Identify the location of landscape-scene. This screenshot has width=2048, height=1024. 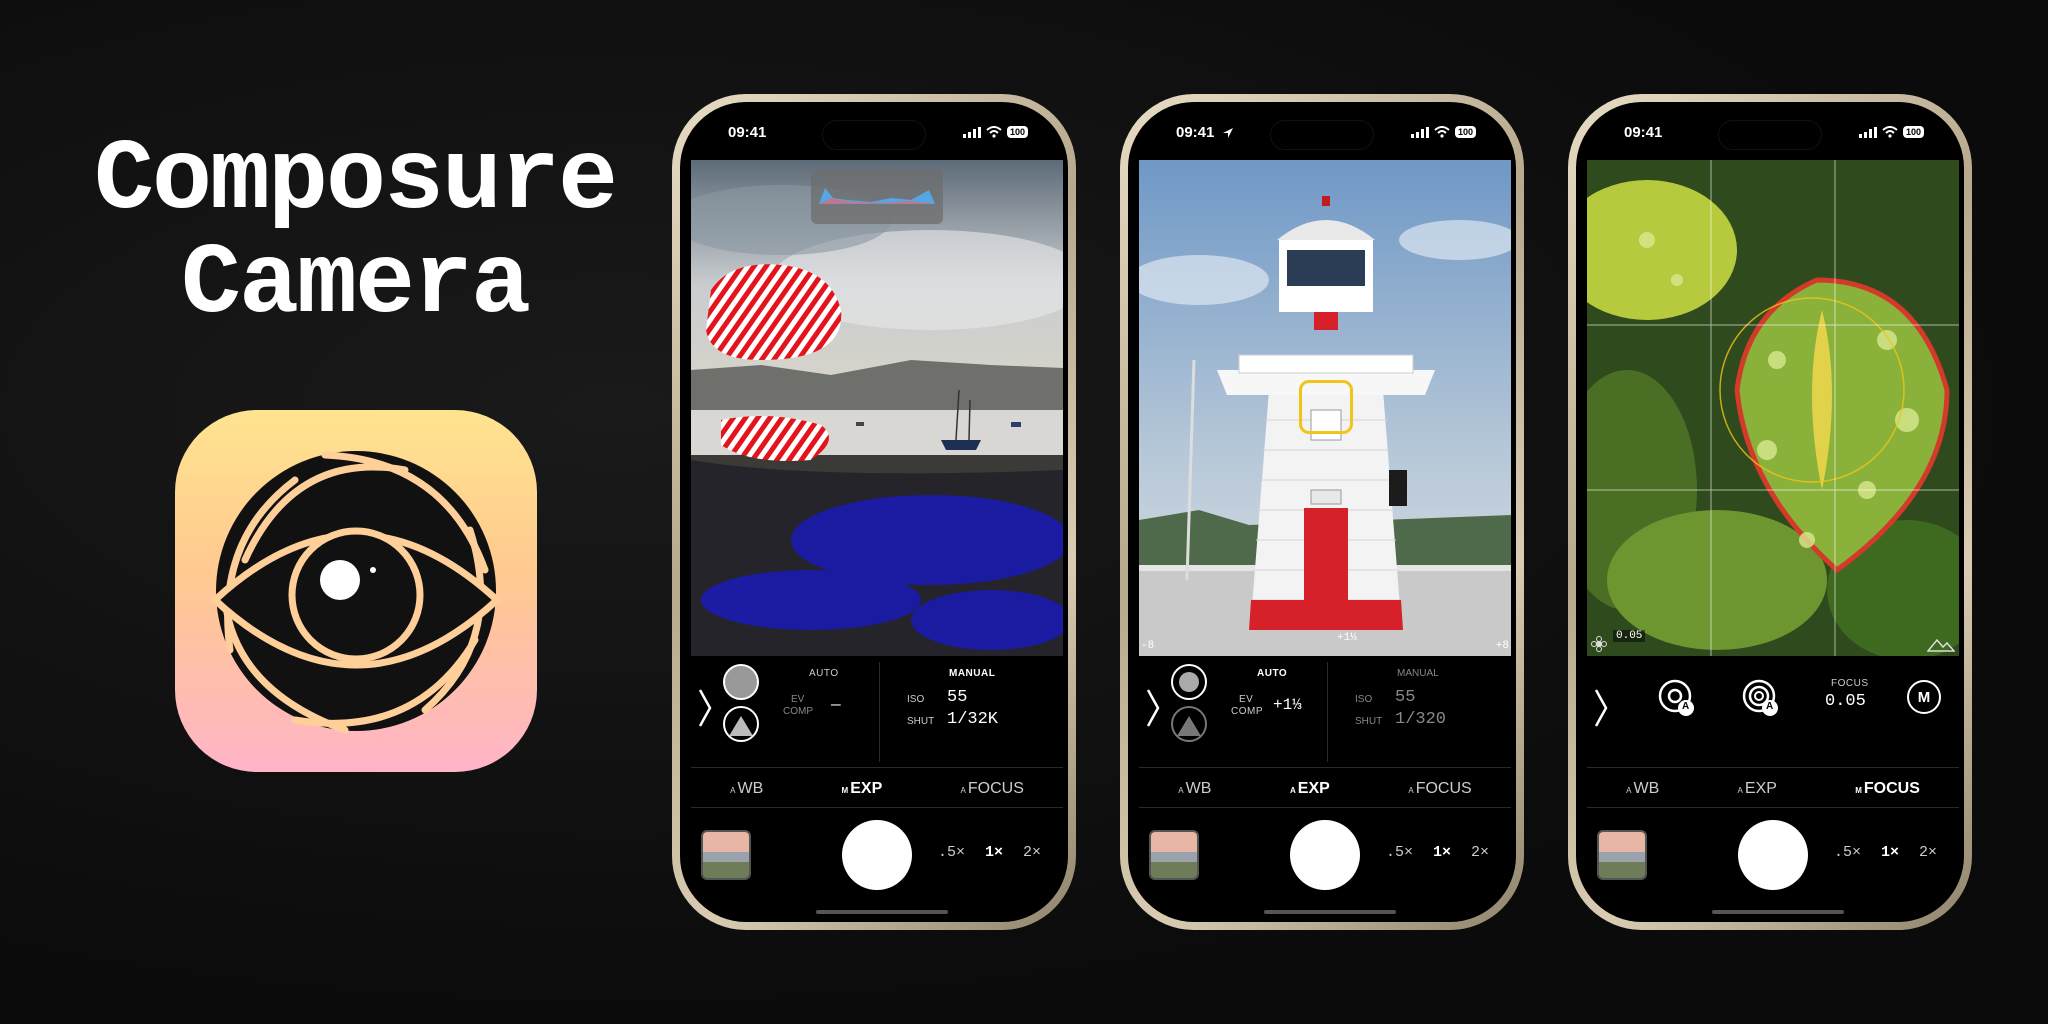
(877, 408).